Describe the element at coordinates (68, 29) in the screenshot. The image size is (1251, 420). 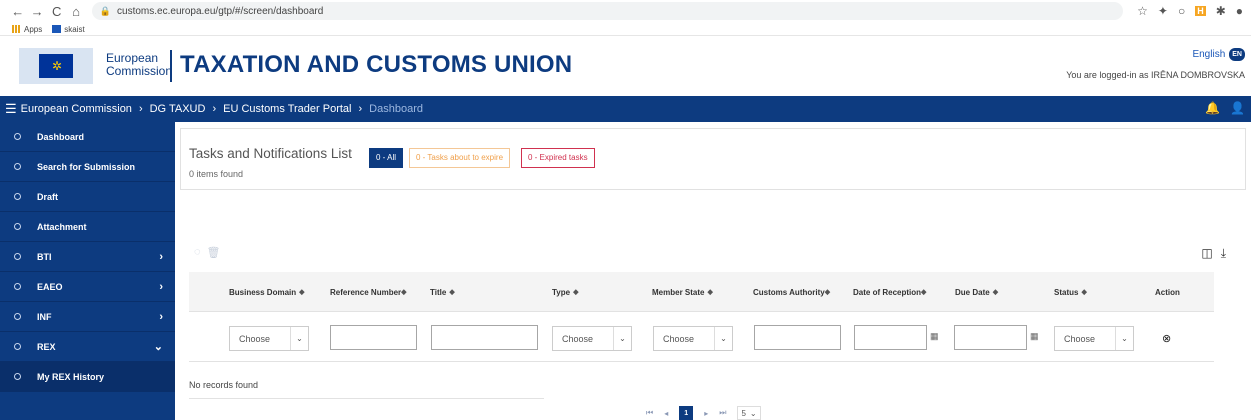
I see `bookmark-skaist: skaist` at that location.